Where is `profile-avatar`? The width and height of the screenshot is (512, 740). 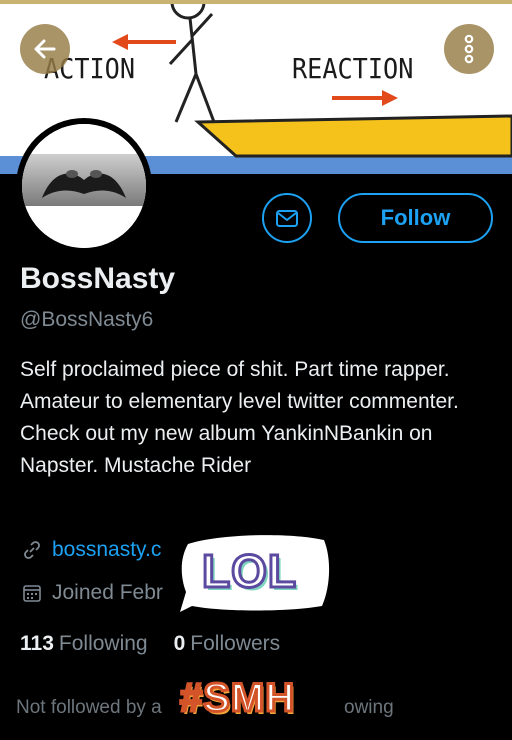
profile-avatar is located at coordinates (84, 186).